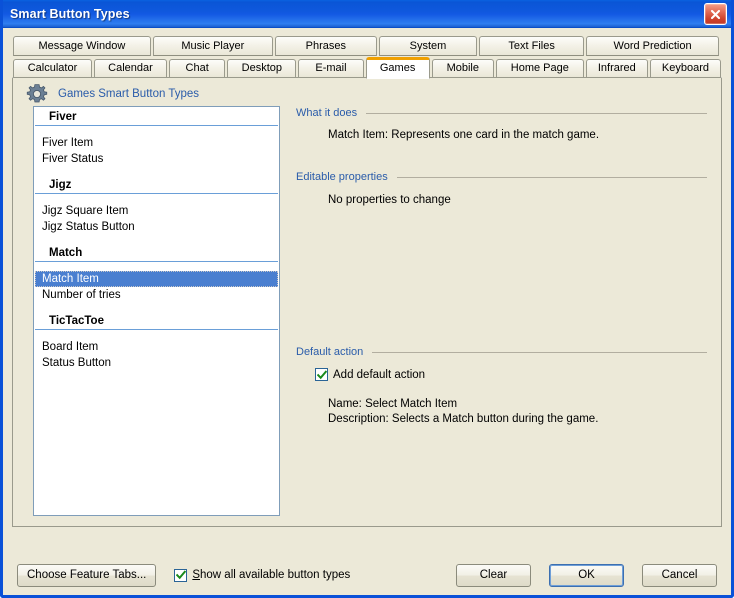 This screenshot has width=734, height=598. I want to click on tab-system: System, so click(428, 46).